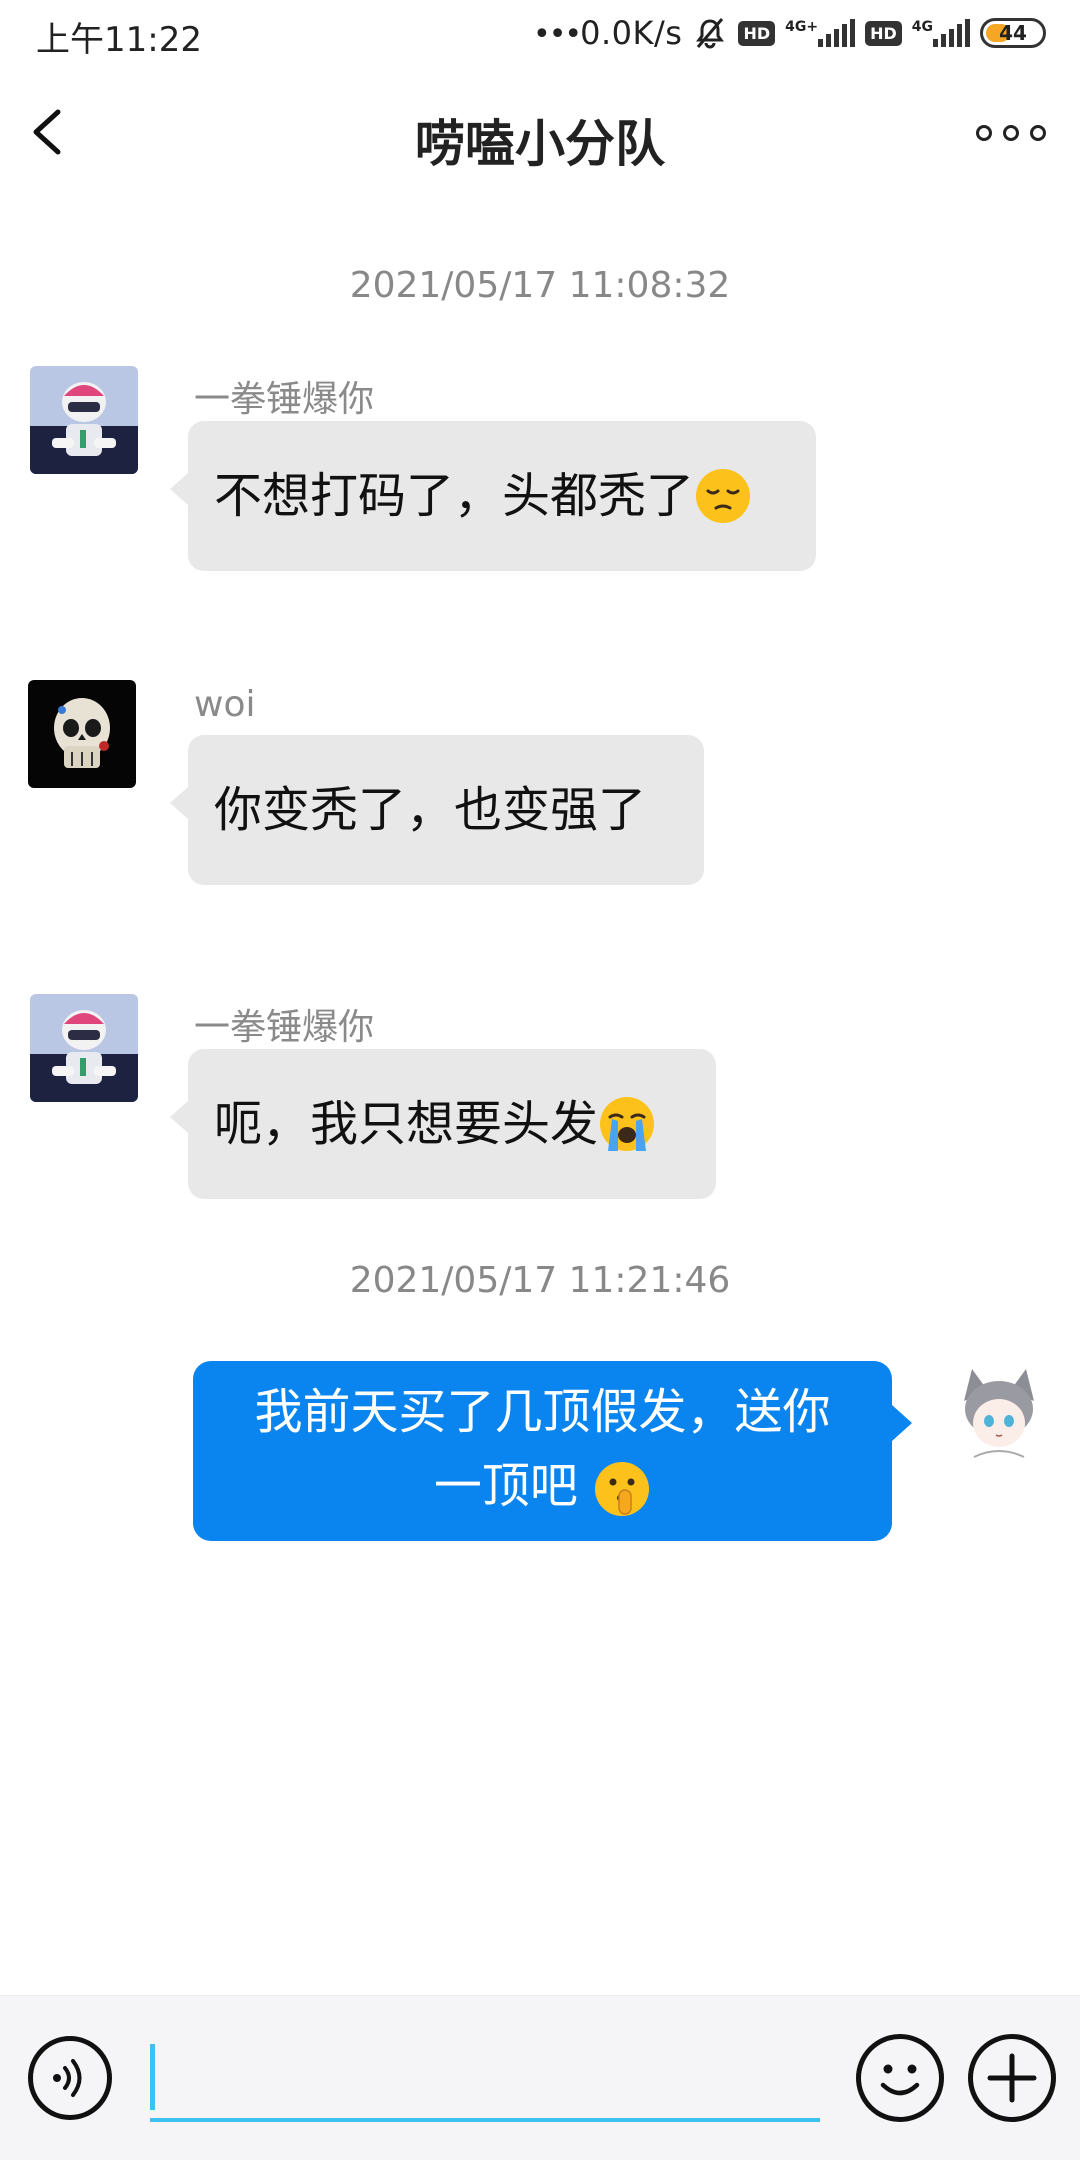 The height and width of the screenshot is (2160, 1080). I want to click on sender-name: woi, so click(225, 704).